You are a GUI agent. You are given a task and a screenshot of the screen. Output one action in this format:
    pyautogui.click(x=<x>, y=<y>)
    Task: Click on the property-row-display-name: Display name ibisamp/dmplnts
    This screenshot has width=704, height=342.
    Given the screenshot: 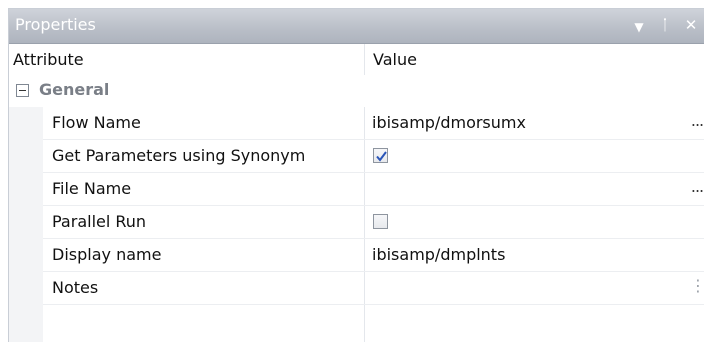 What is the action you would take?
    pyautogui.click(x=373, y=255)
    